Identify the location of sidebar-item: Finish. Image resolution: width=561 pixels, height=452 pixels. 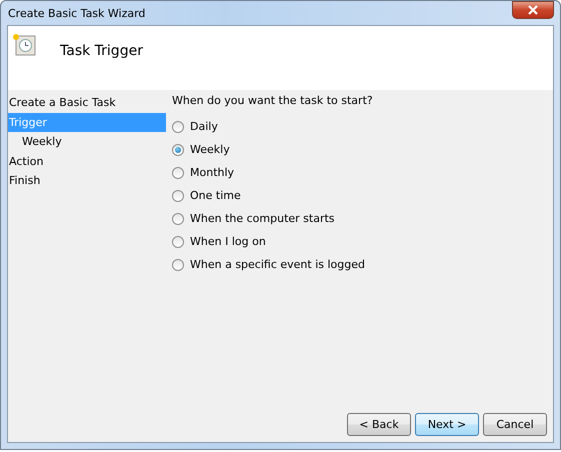
(87, 180).